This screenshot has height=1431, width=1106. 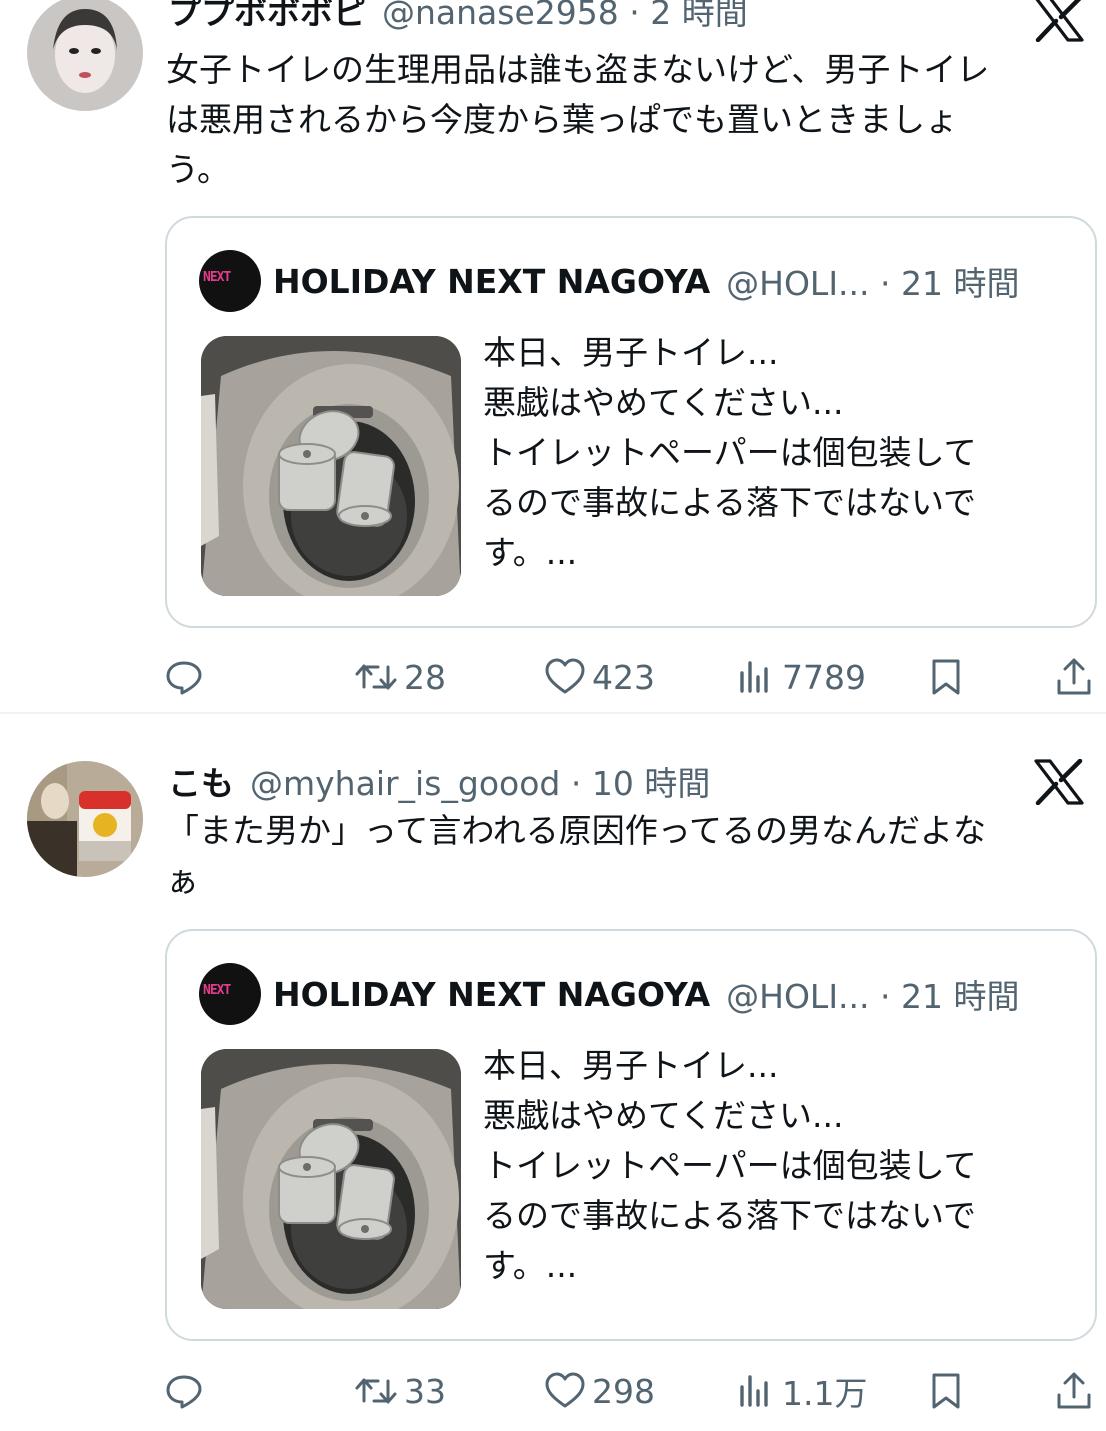 I want to click on retweet-count: 33, so click(x=425, y=1391).